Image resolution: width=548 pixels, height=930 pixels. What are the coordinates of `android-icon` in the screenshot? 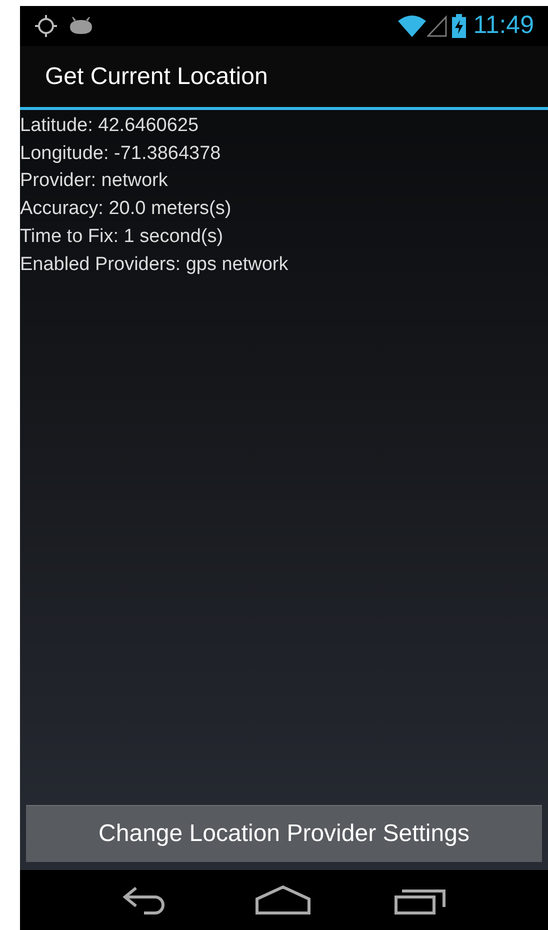 It's located at (81, 26).